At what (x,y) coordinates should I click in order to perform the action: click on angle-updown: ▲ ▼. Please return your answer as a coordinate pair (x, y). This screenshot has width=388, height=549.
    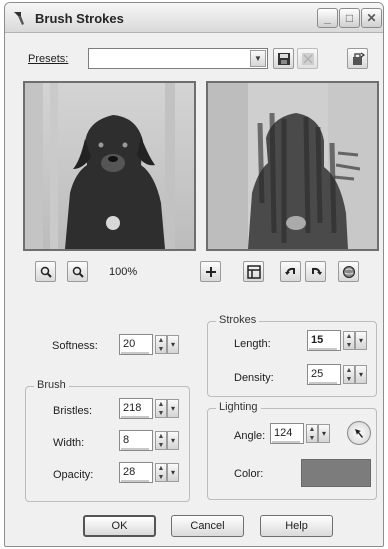
    Looking at the image, I should click on (312, 433).